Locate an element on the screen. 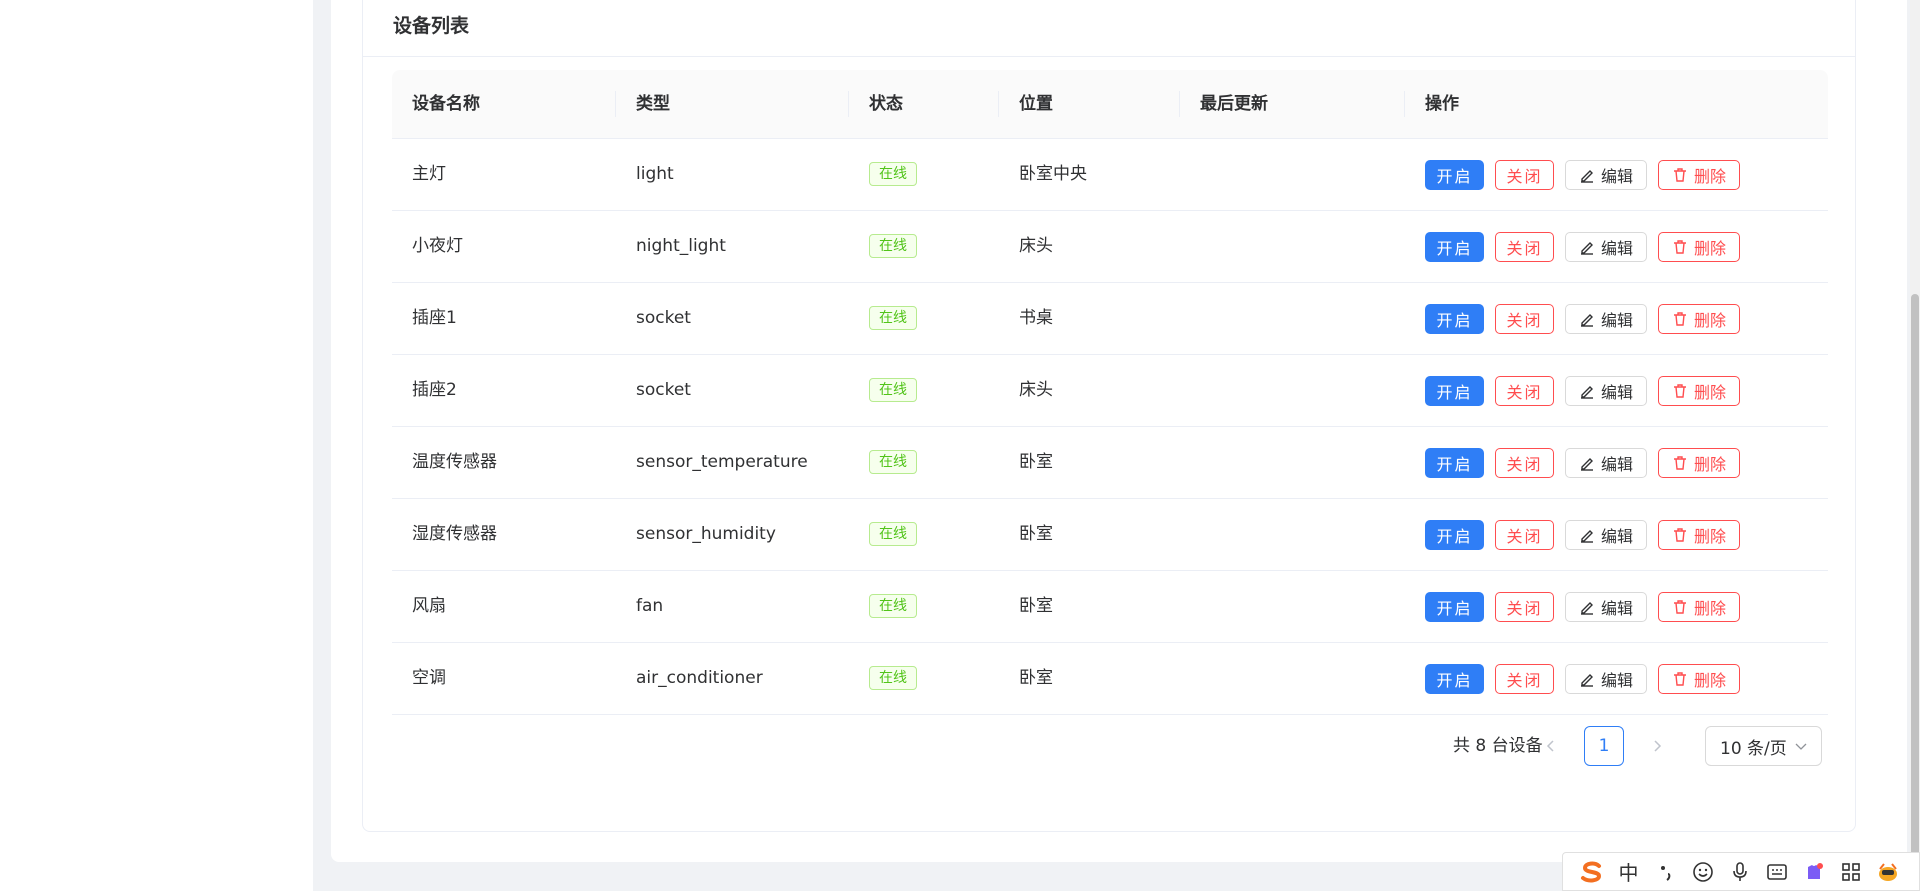  card-header: 设备列表 is located at coordinates (1109, 28).